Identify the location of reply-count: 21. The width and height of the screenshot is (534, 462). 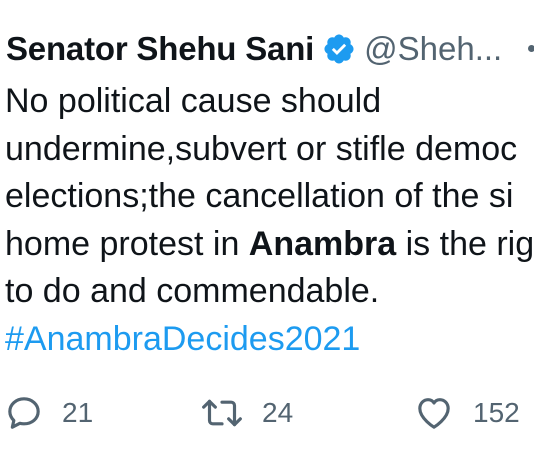
(78, 412).